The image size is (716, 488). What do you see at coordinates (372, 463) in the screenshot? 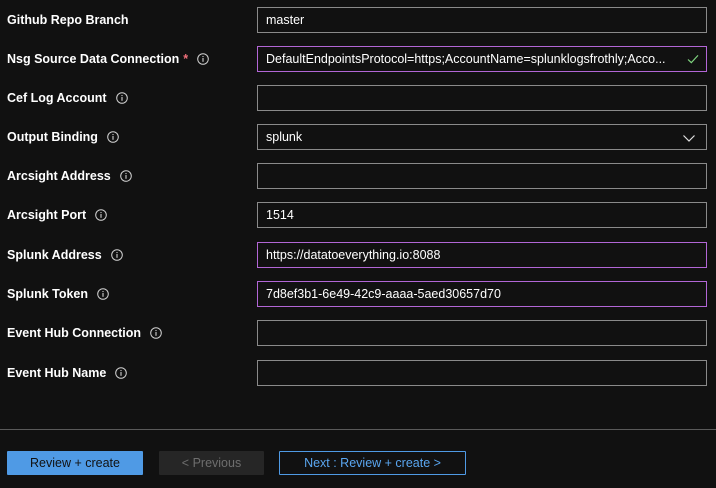
I see `next-review-create-button: Next : Review + create >` at bounding box center [372, 463].